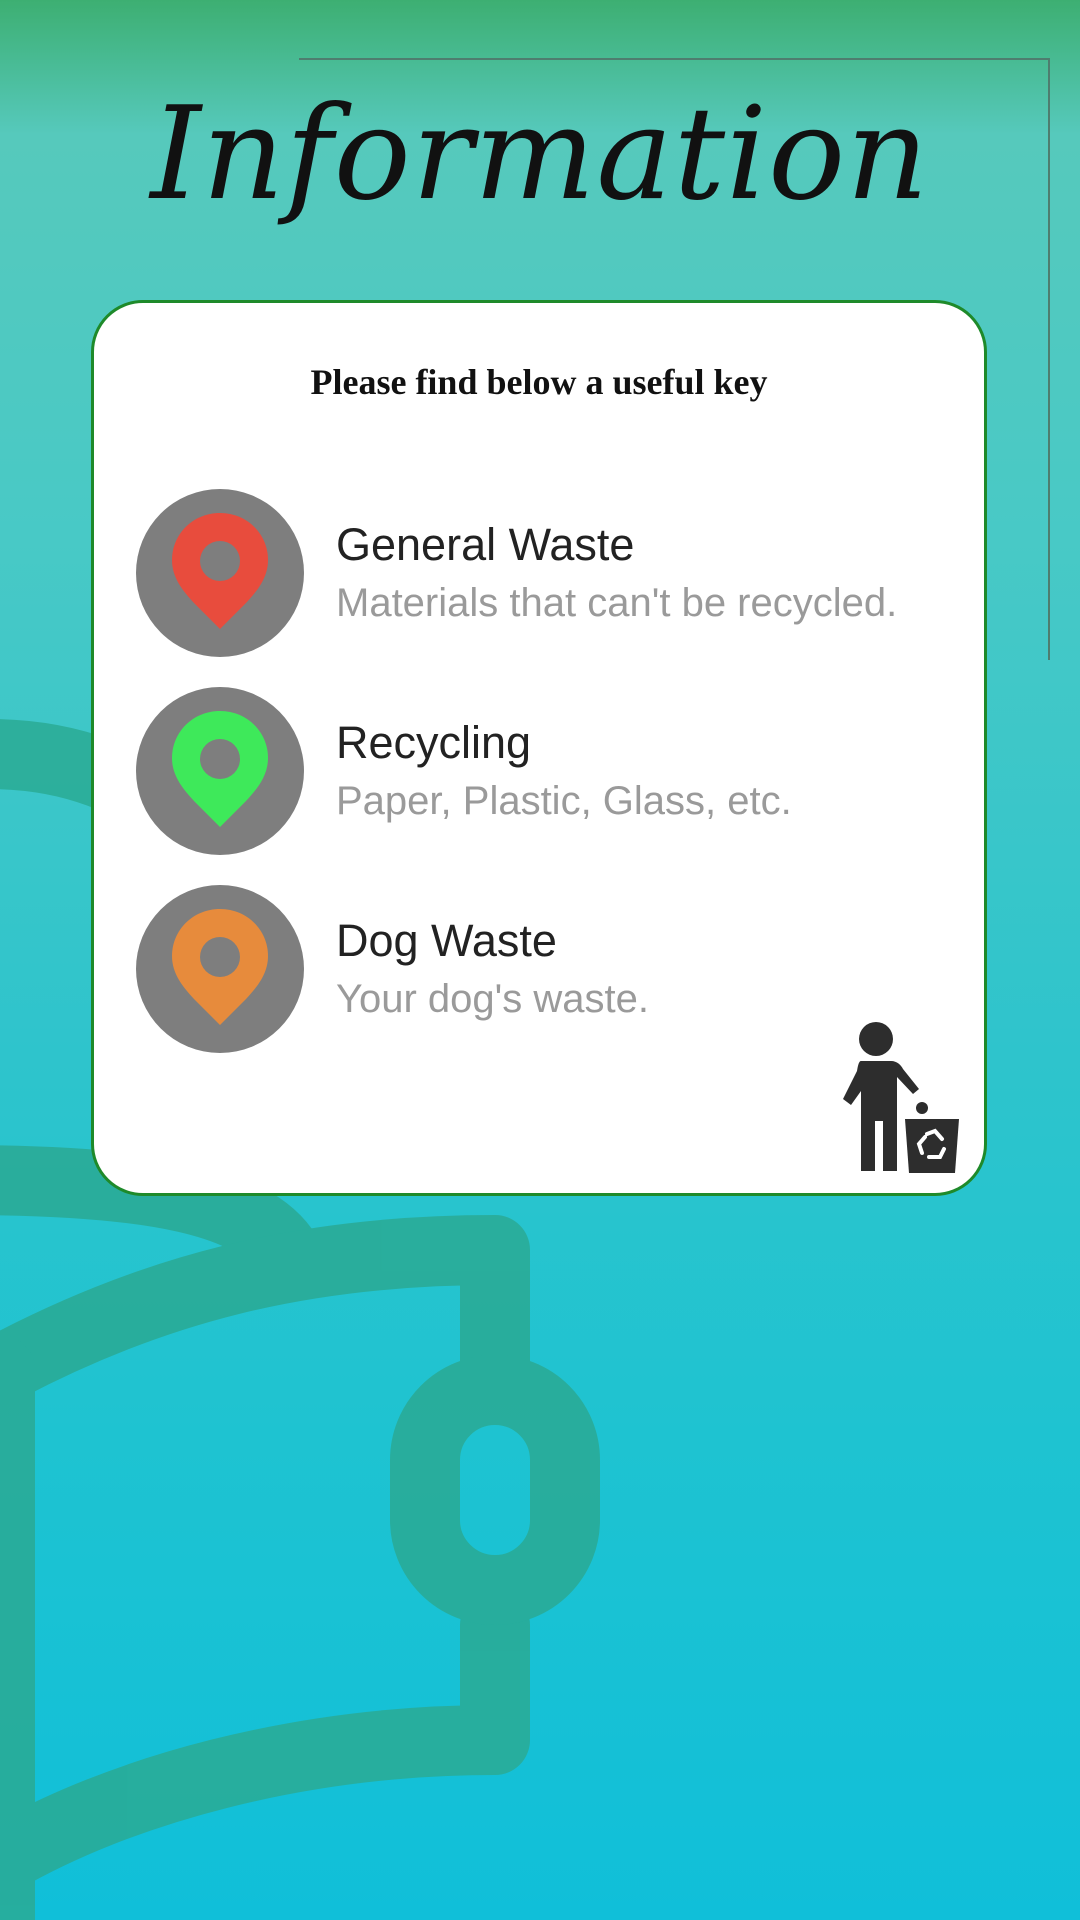 The height and width of the screenshot is (1920, 1080). Describe the element at coordinates (674, 59) in the screenshot. I see `decorative-frame-top-line` at that location.